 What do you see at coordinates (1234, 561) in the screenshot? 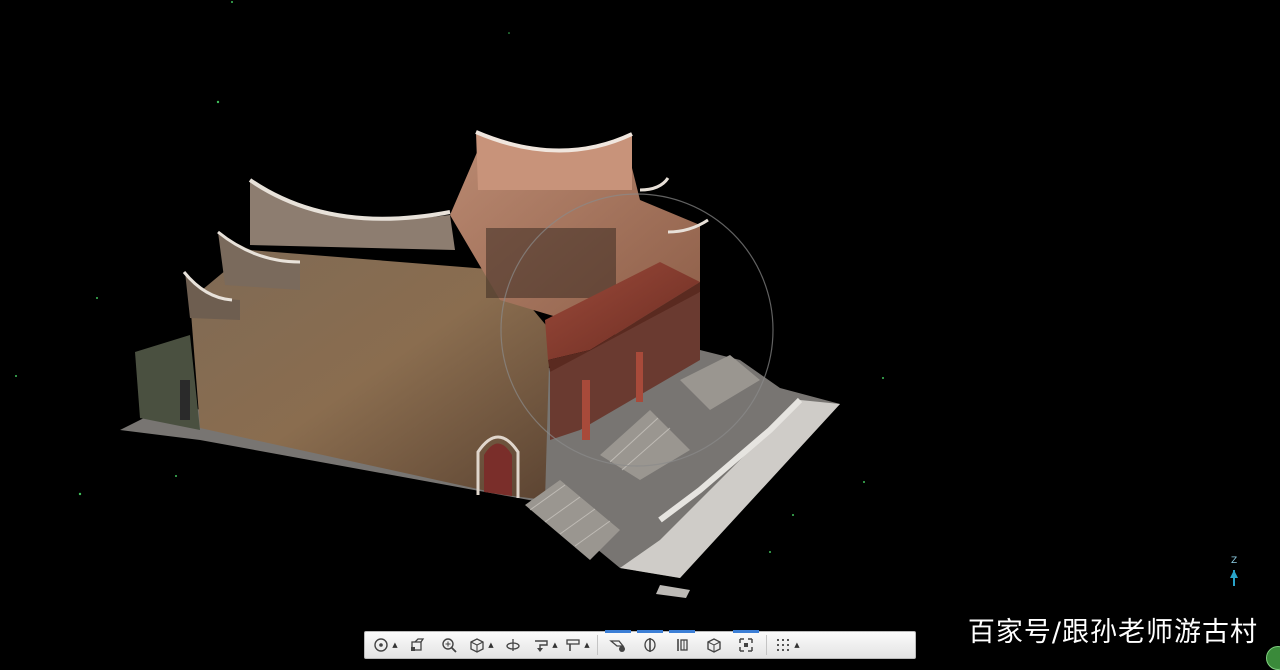
I see `z-axis-label: Z` at bounding box center [1234, 561].